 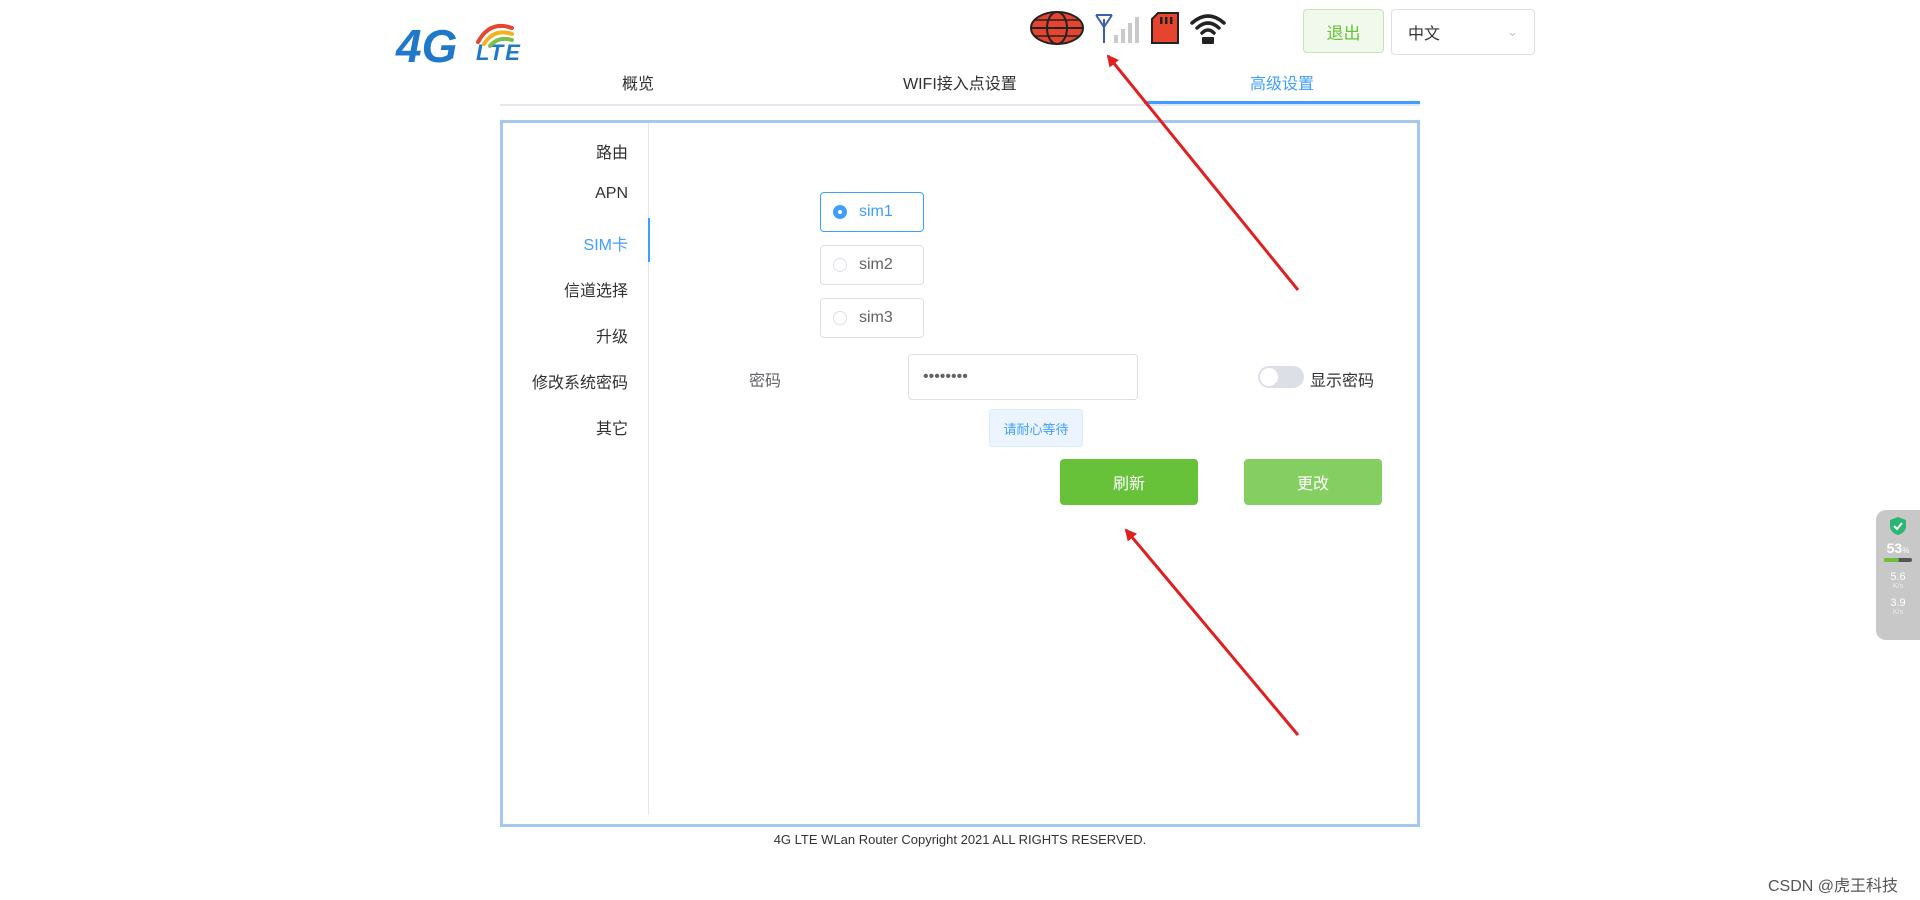 I want to click on logo: 4G LTE, so click(x=484, y=42).